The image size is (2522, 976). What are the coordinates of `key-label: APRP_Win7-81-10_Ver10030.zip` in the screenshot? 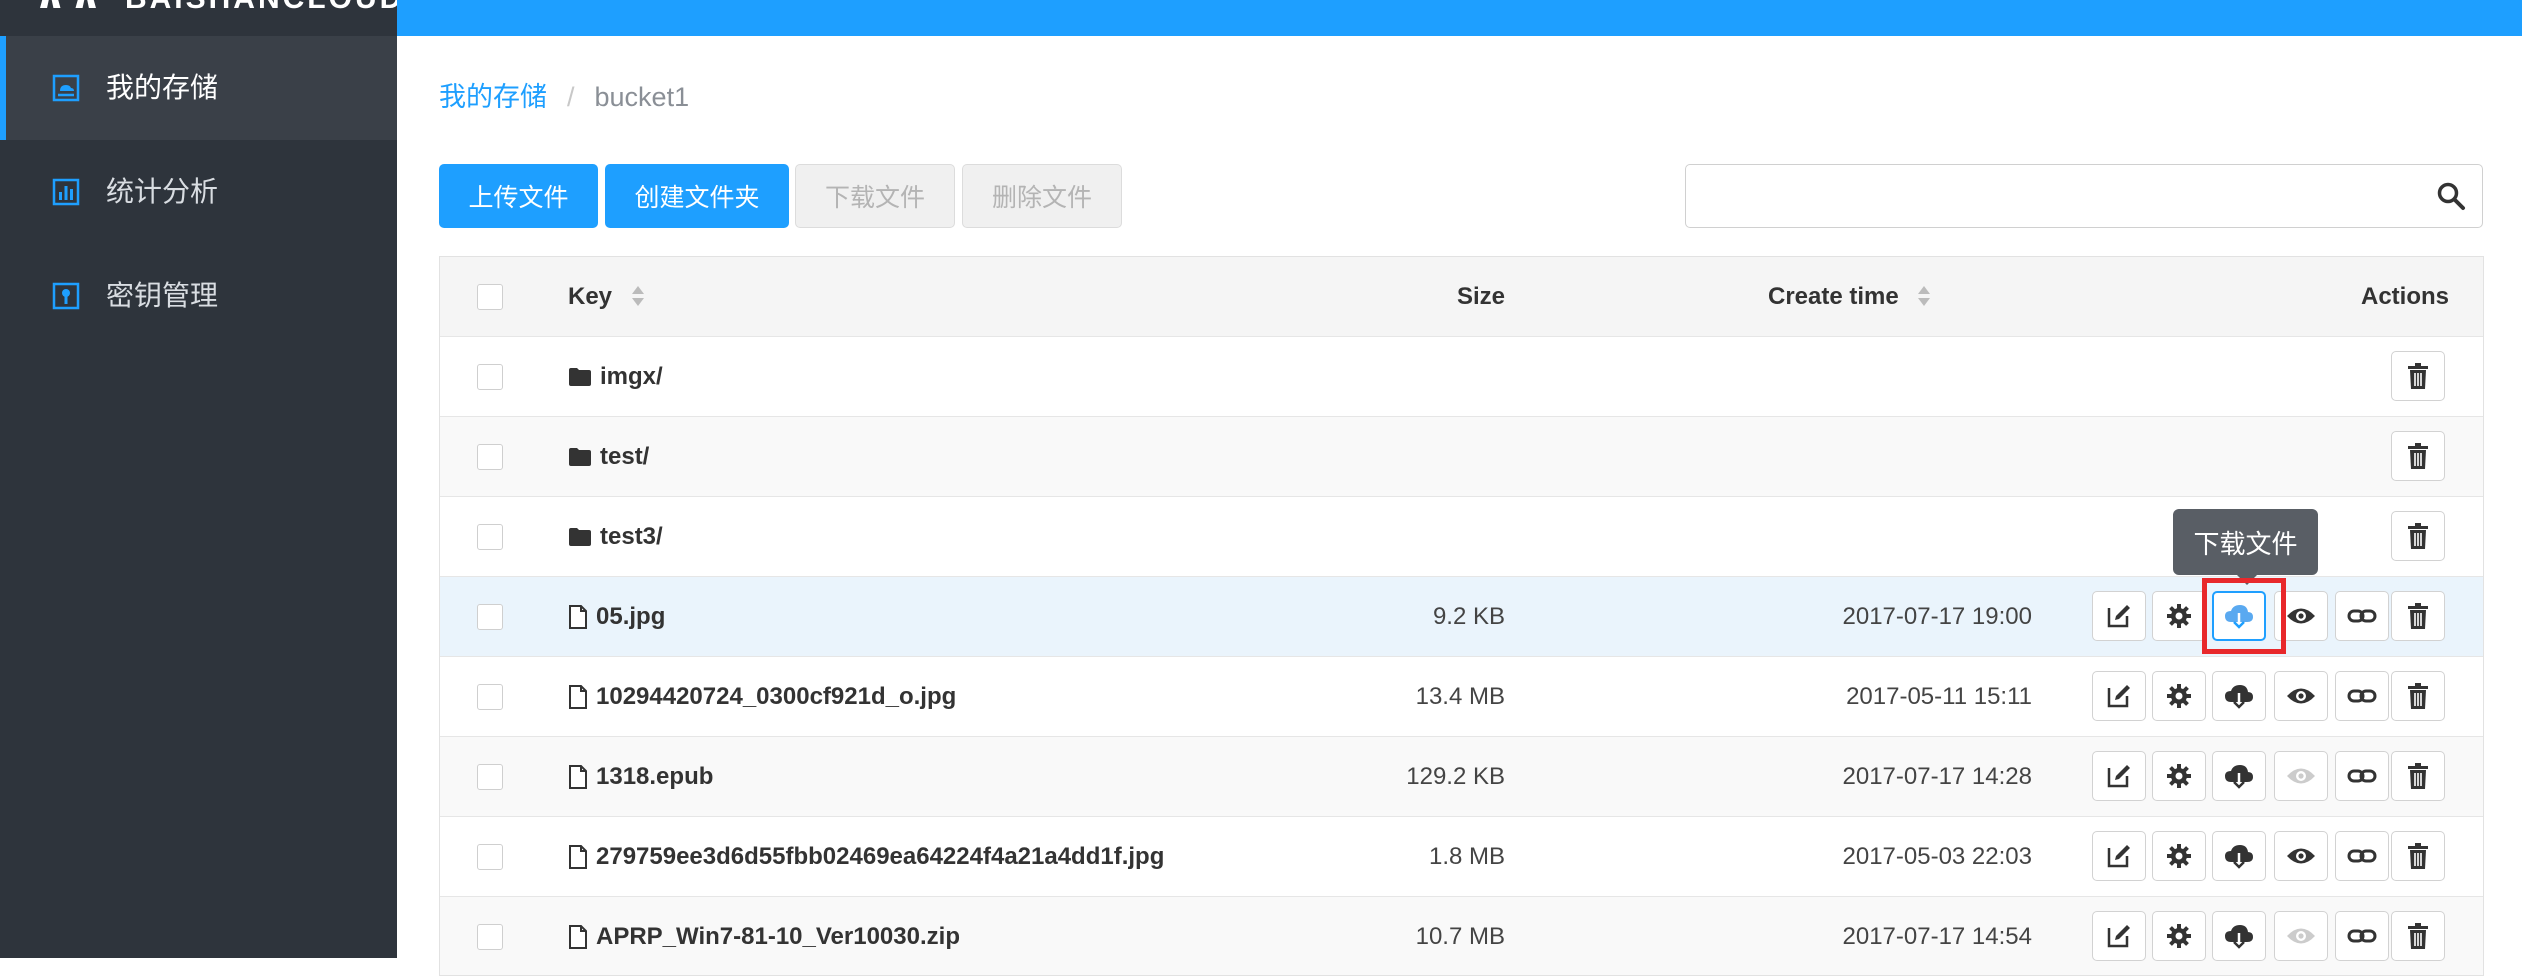 It's located at (778, 936).